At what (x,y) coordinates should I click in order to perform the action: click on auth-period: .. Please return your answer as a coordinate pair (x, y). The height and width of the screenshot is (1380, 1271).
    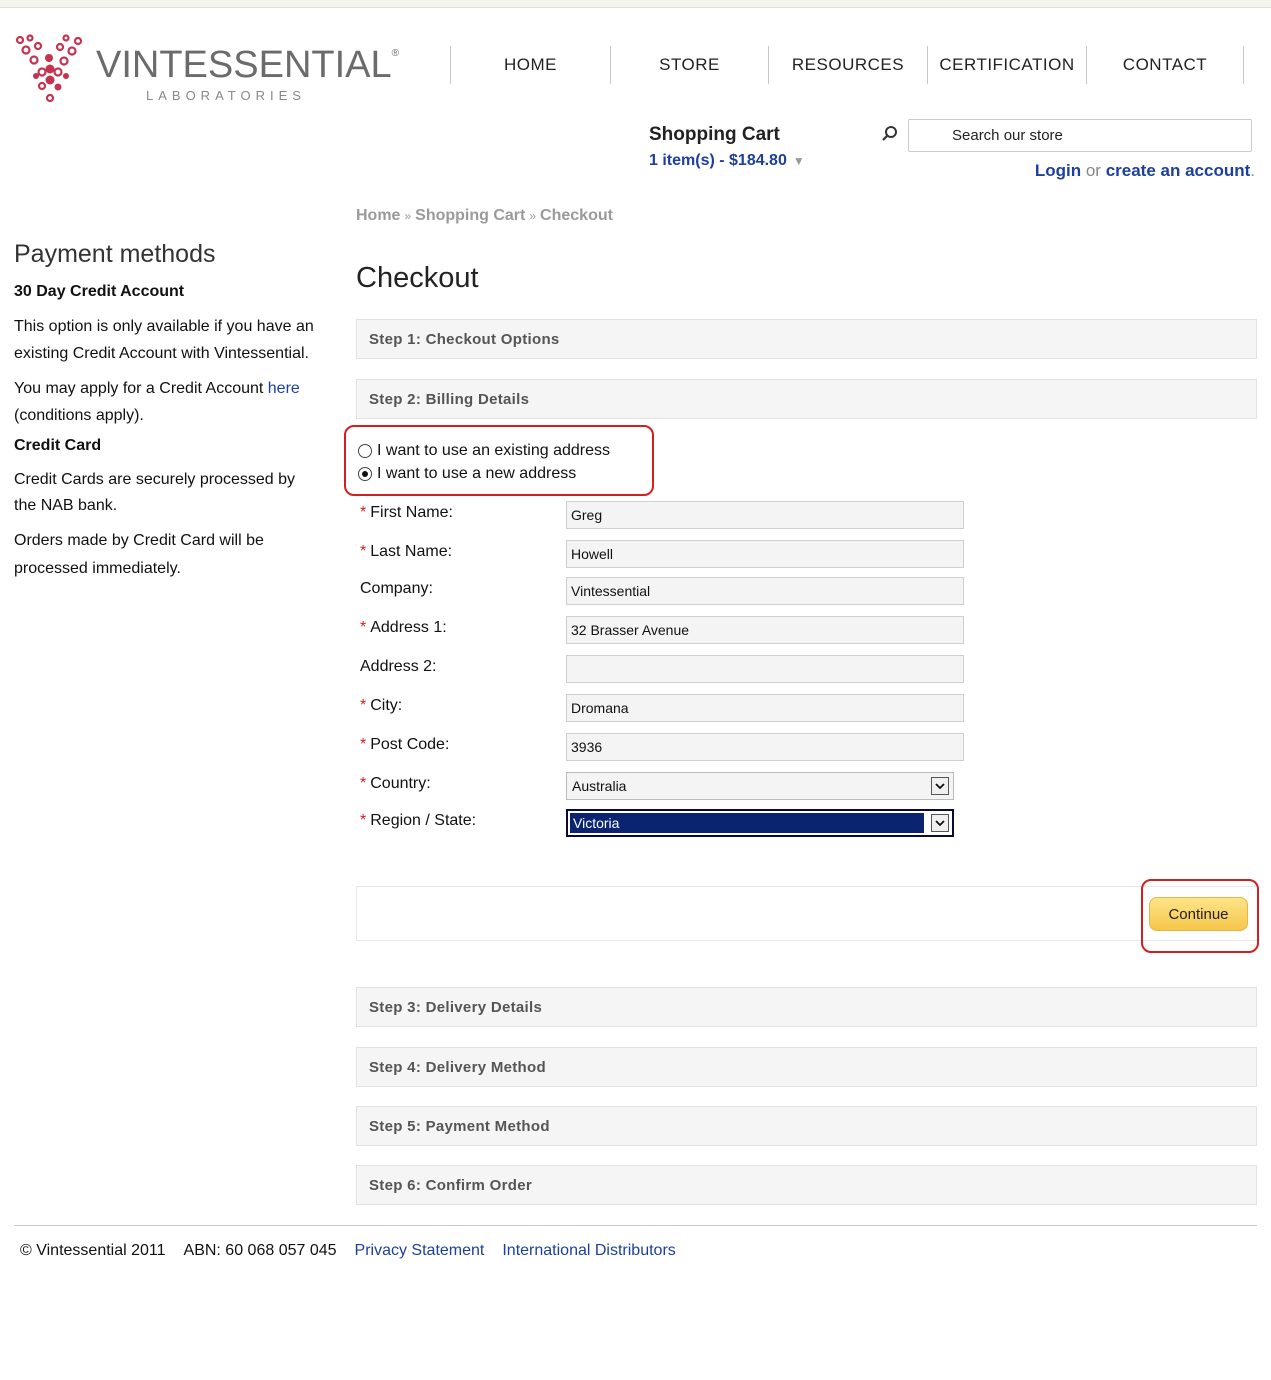
    Looking at the image, I should click on (1252, 170).